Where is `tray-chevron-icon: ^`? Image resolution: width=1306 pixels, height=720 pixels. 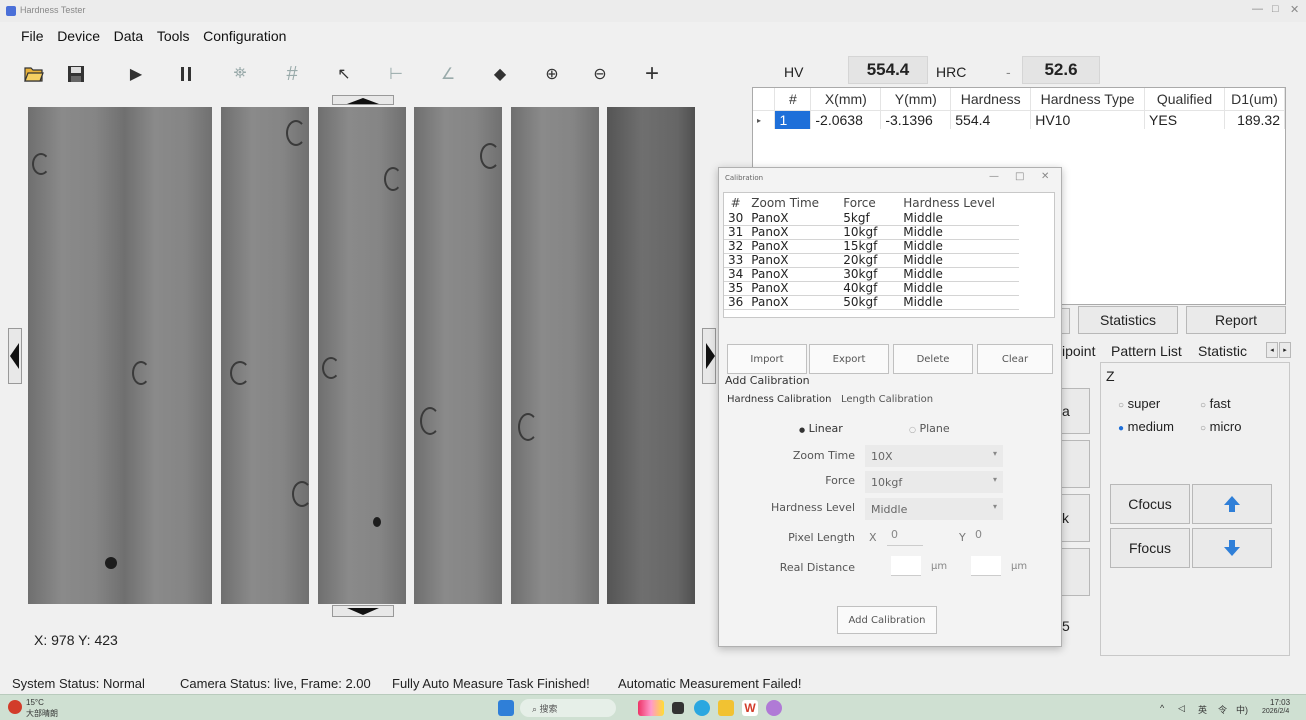
tray-chevron-icon: ^ is located at coordinates (1162, 708).